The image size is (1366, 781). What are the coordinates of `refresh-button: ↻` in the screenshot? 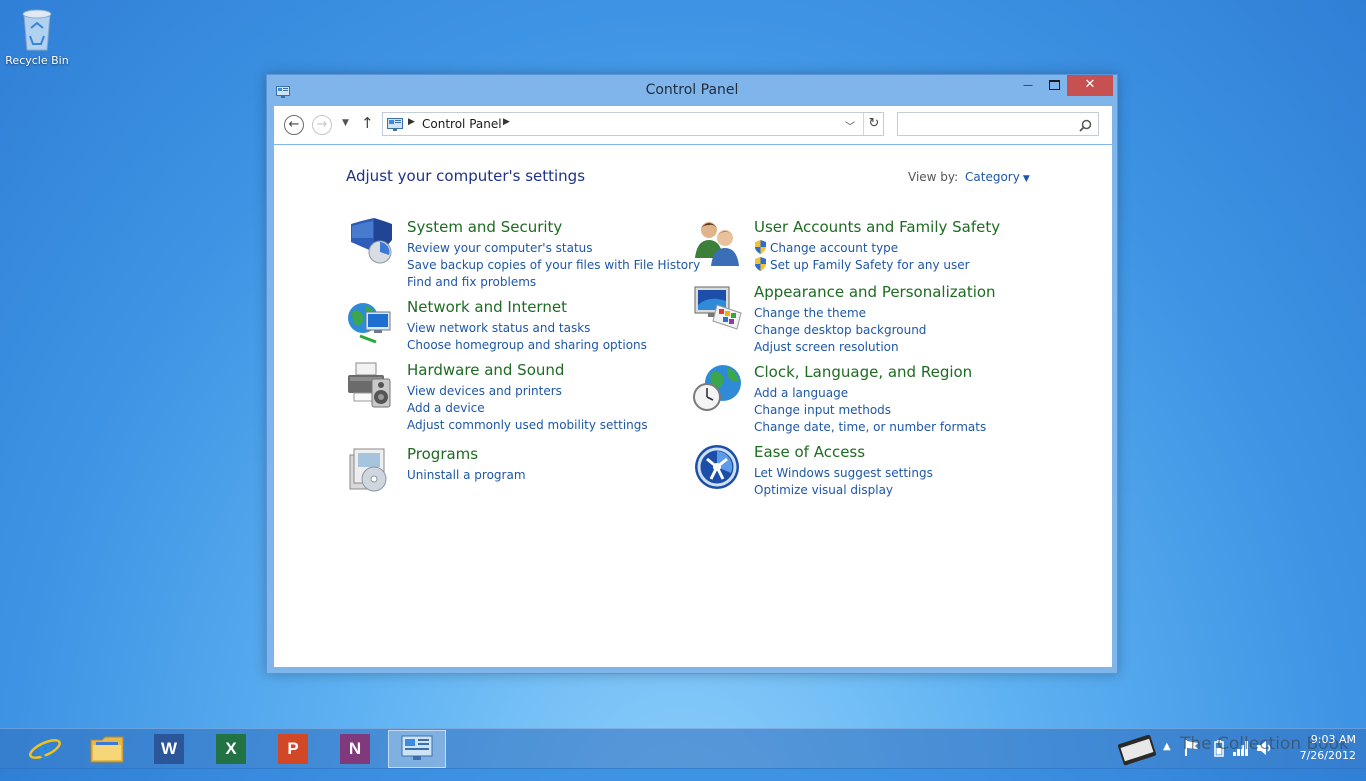 It's located at (873, 124).